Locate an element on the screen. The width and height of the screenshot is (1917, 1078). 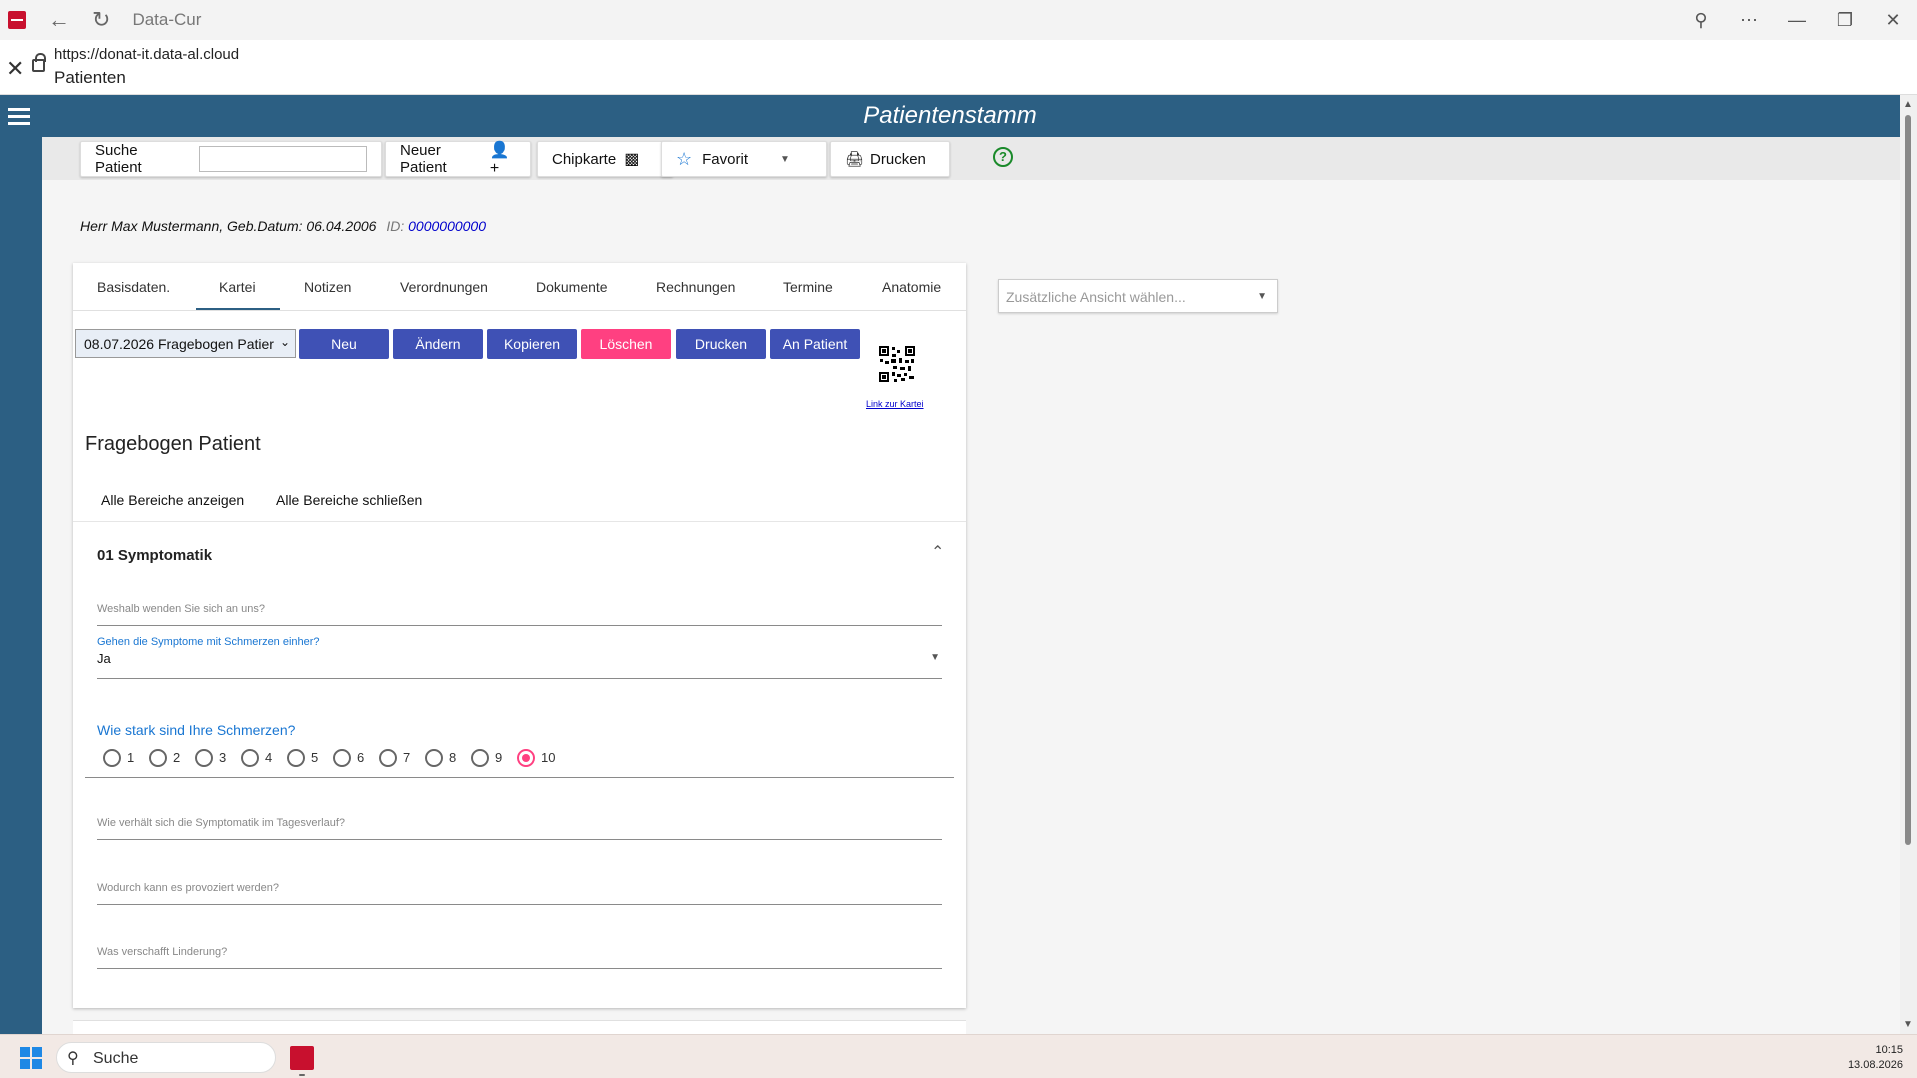
window-title: Data-Cur is located at coordinates (167, 19).